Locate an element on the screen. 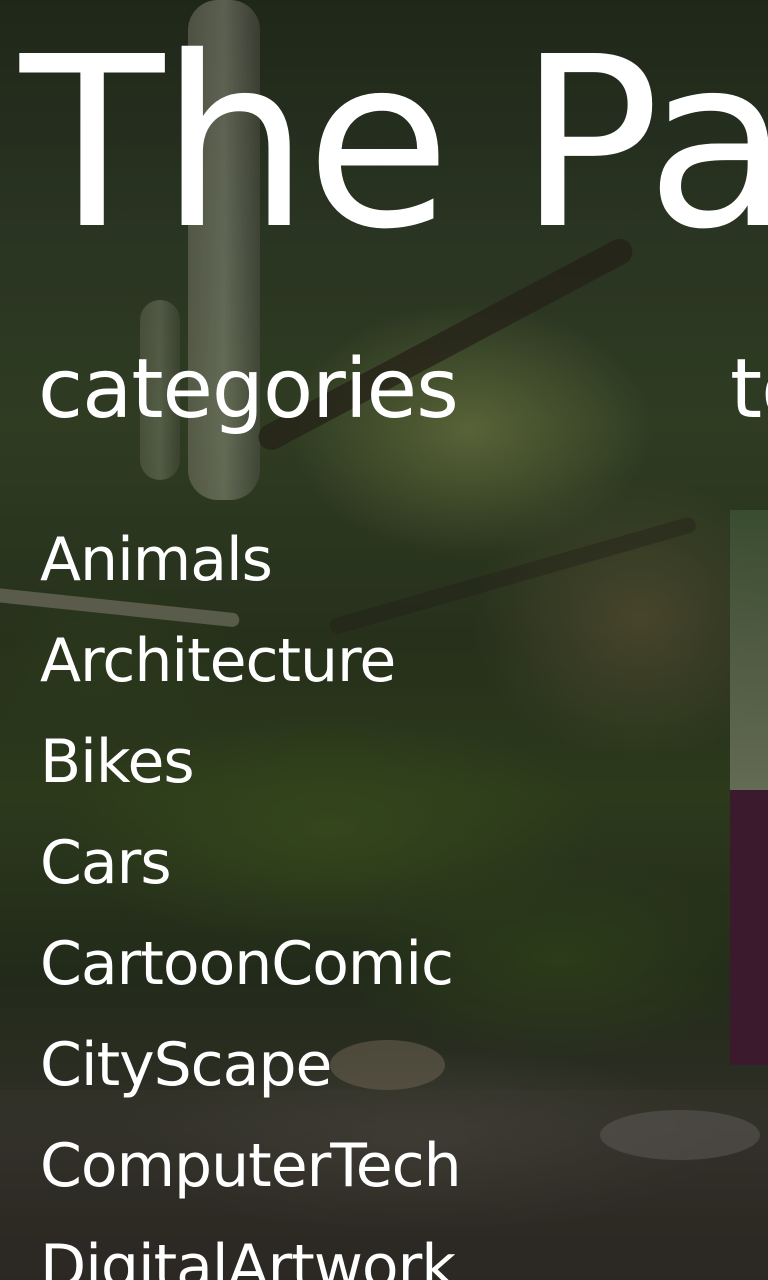 This screenshot has width=768, height=1280. category-item-cars: Cars is located at coordinates (250, 863).